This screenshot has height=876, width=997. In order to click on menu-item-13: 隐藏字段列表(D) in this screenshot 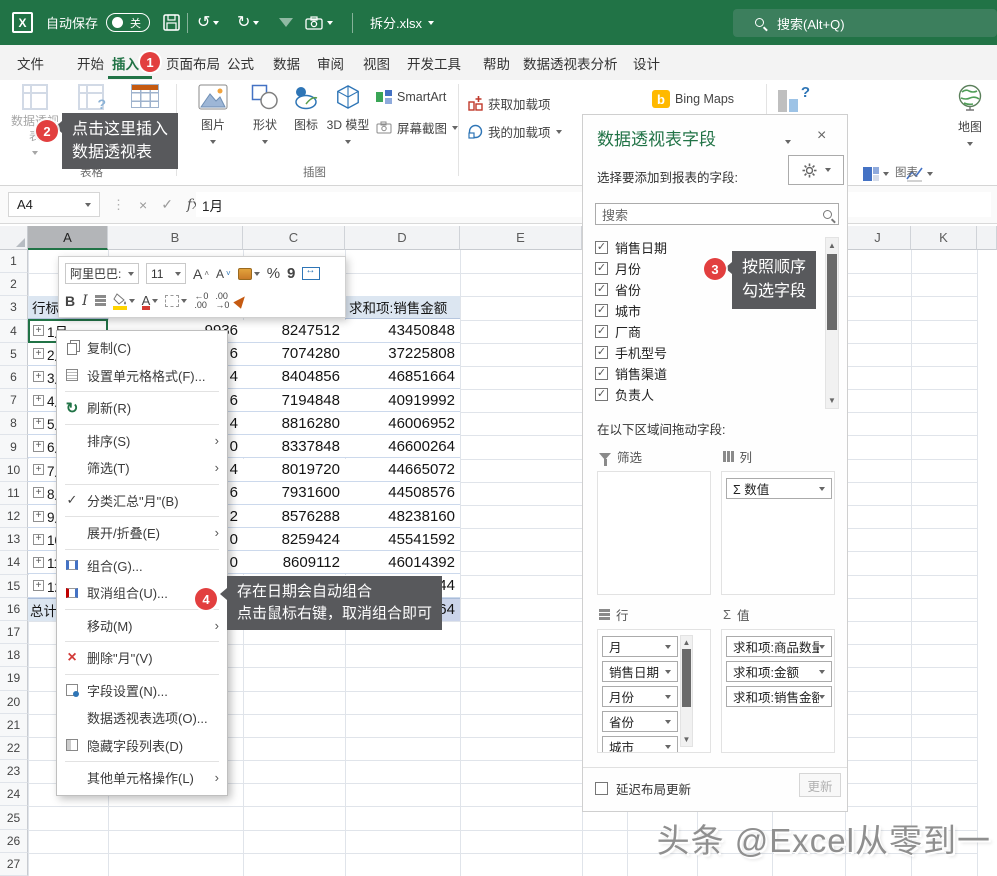, I will do `click(142, 746)`.